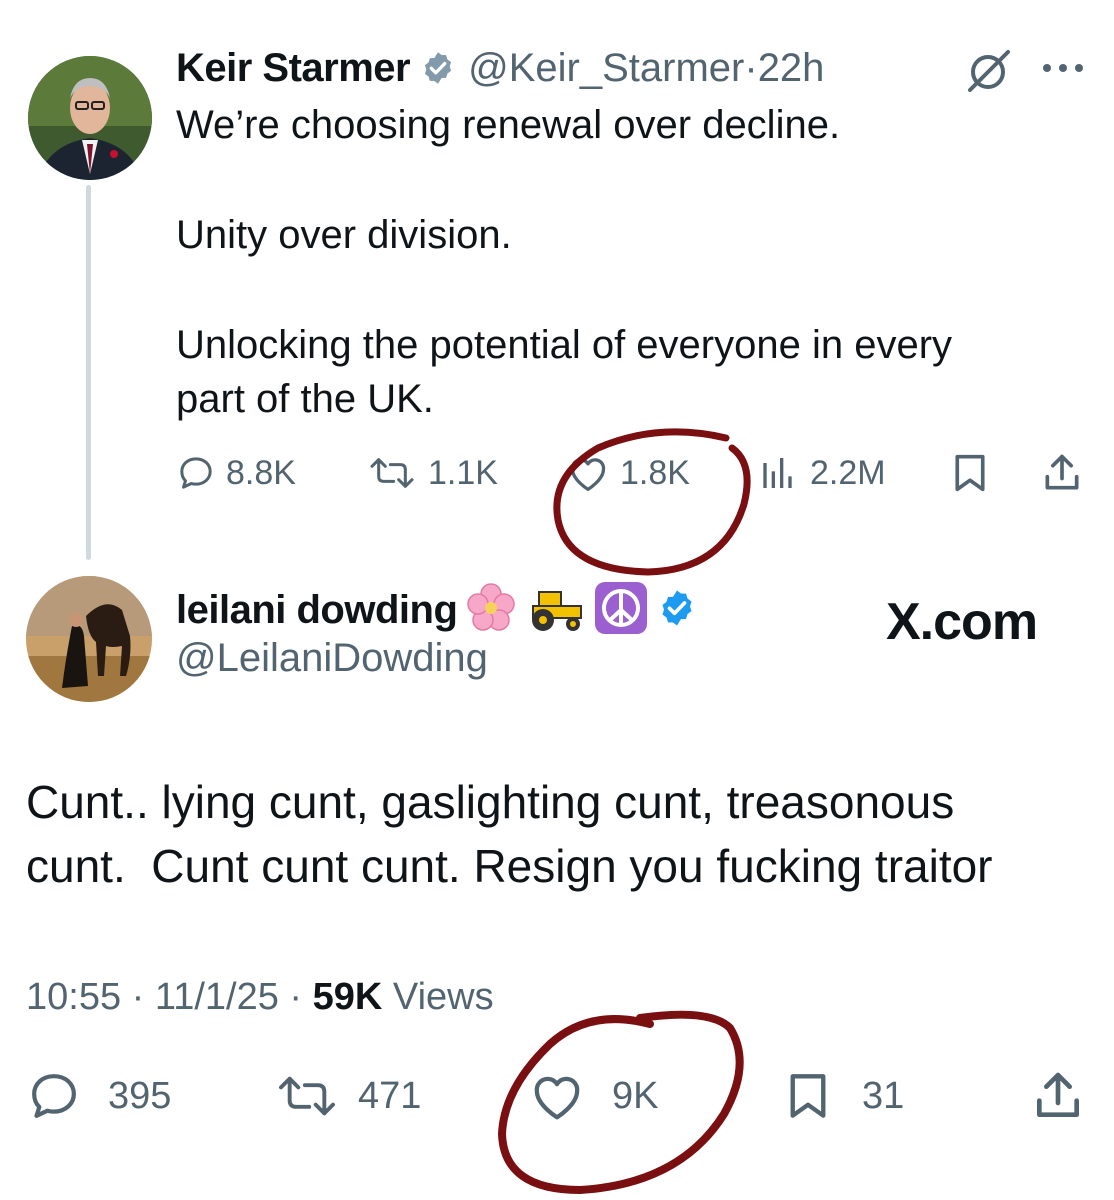 The image size is (1114, 1200). Describe the element at coordinates (305, 399) in the screenshot. I see `tweet1-text-line: part of the UK.` at that location.